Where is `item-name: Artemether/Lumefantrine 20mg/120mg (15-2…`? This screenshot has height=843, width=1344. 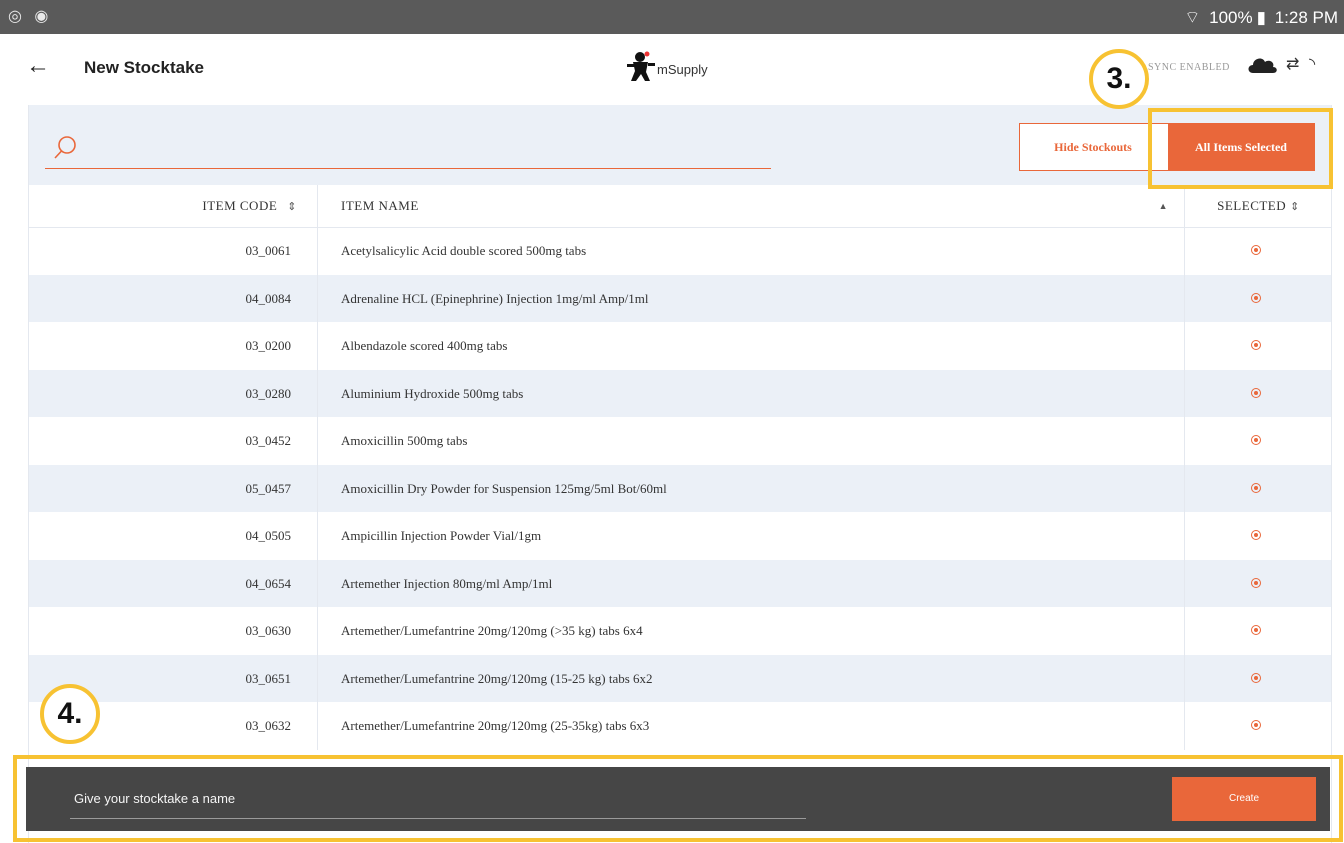 item-name: Artemether/Lumefantrine 20mg/120mg (15-2… is located at coordinates (752, 678).